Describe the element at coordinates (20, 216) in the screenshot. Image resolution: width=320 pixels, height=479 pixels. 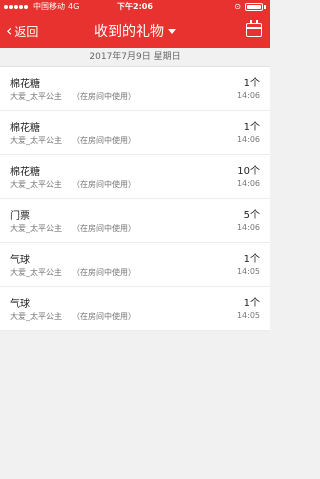
I see `gift-name: 门票` at that location.